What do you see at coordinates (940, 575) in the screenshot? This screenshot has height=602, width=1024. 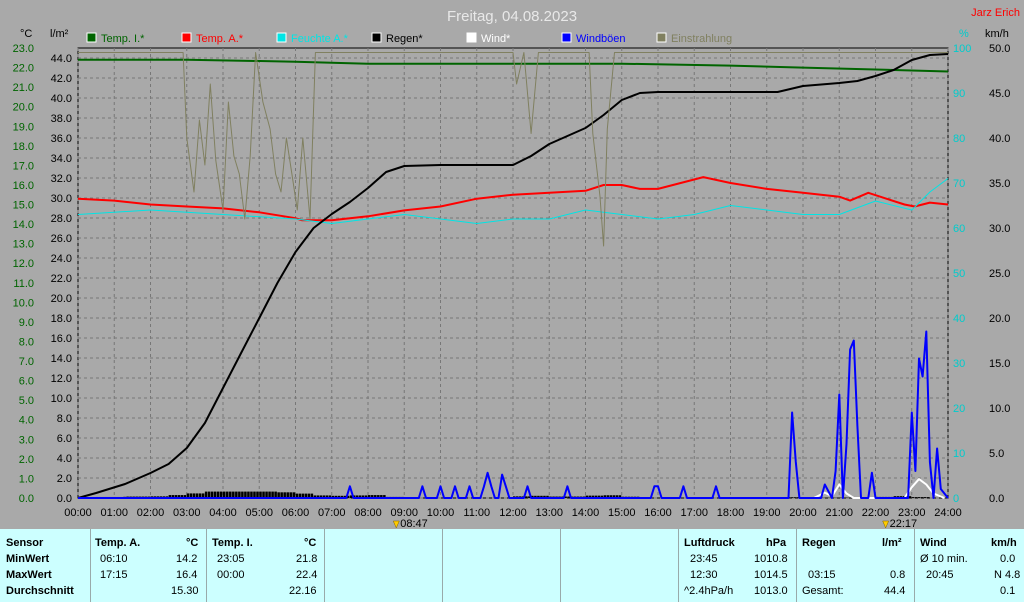 I see `wind-max-time: 20:45` at bounding box center [940, 575].